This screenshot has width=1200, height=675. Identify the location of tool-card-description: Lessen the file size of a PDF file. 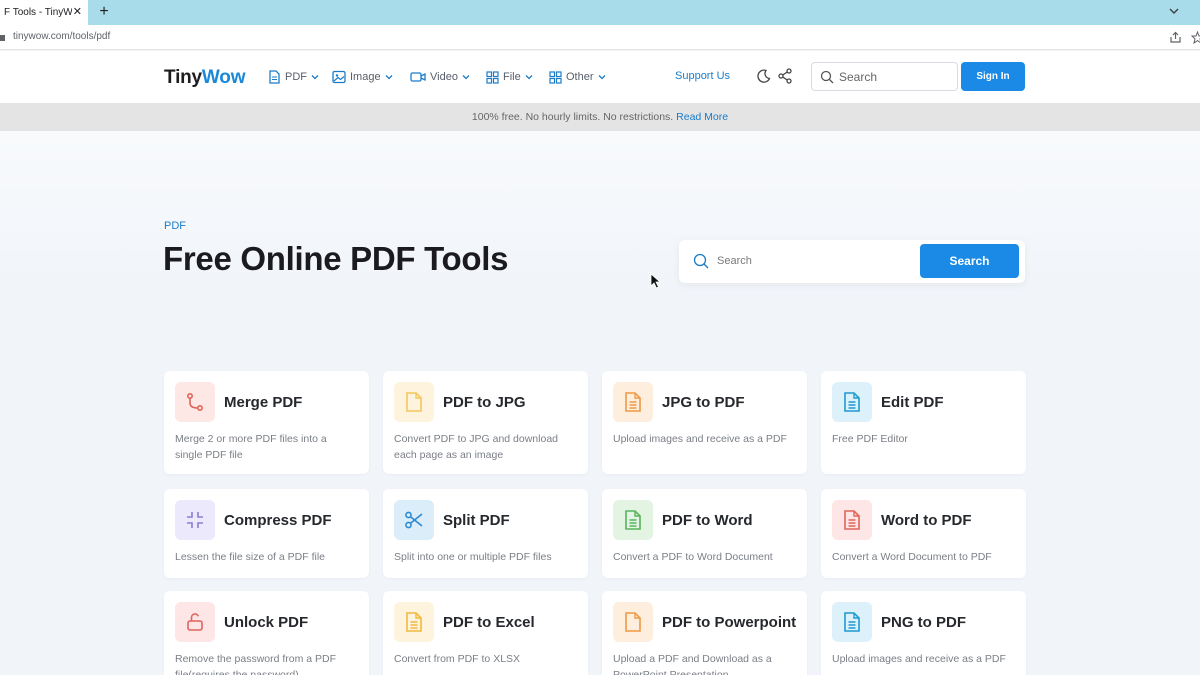
(250, 557).